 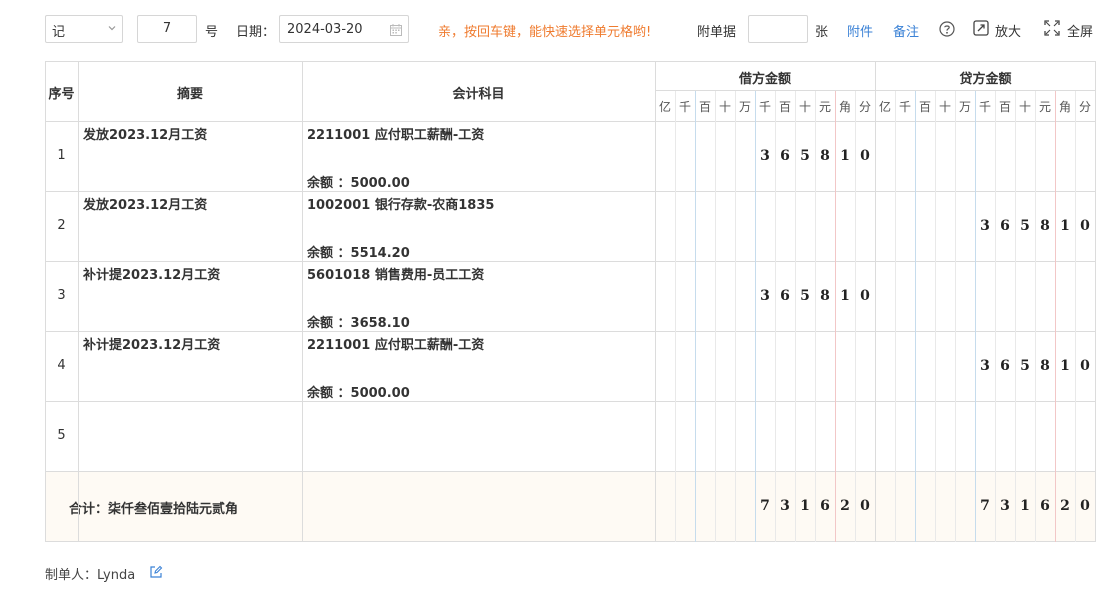 What do you see at coordinates (1008, 30) in the screenshot?
I see `zoom-button: 放大` at bounding box center [1008, 30].